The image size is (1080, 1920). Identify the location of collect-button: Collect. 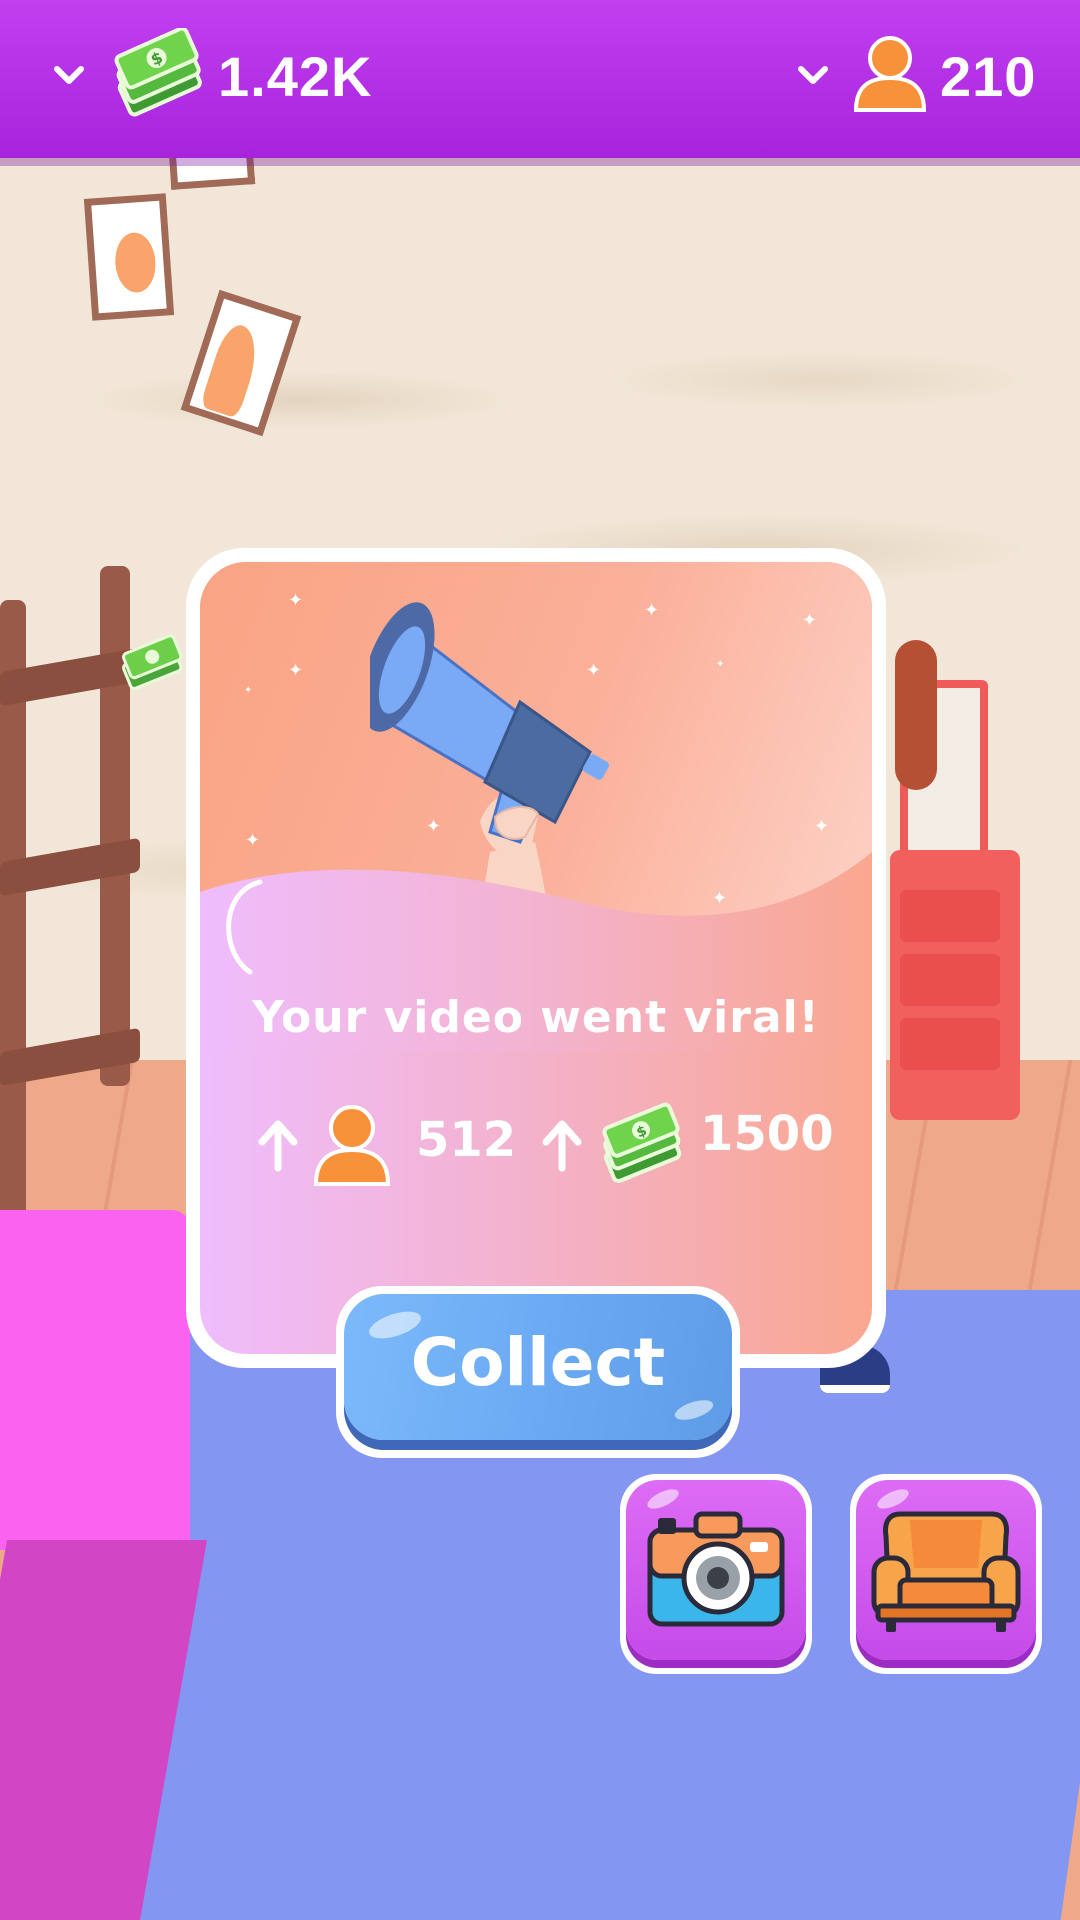
(538, 1372).